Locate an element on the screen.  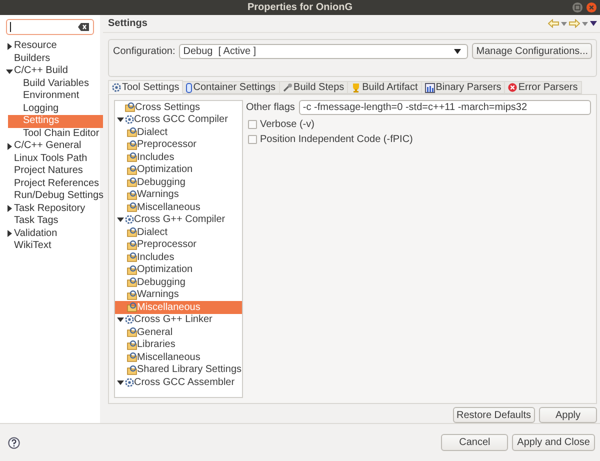
nav-item: Builders is located at coordinates (45, 58).